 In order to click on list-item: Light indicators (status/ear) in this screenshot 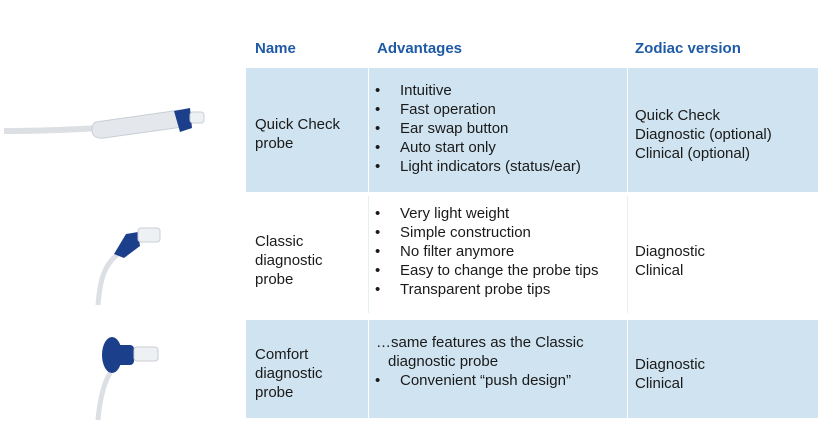, I will do `click(476, 166)`.